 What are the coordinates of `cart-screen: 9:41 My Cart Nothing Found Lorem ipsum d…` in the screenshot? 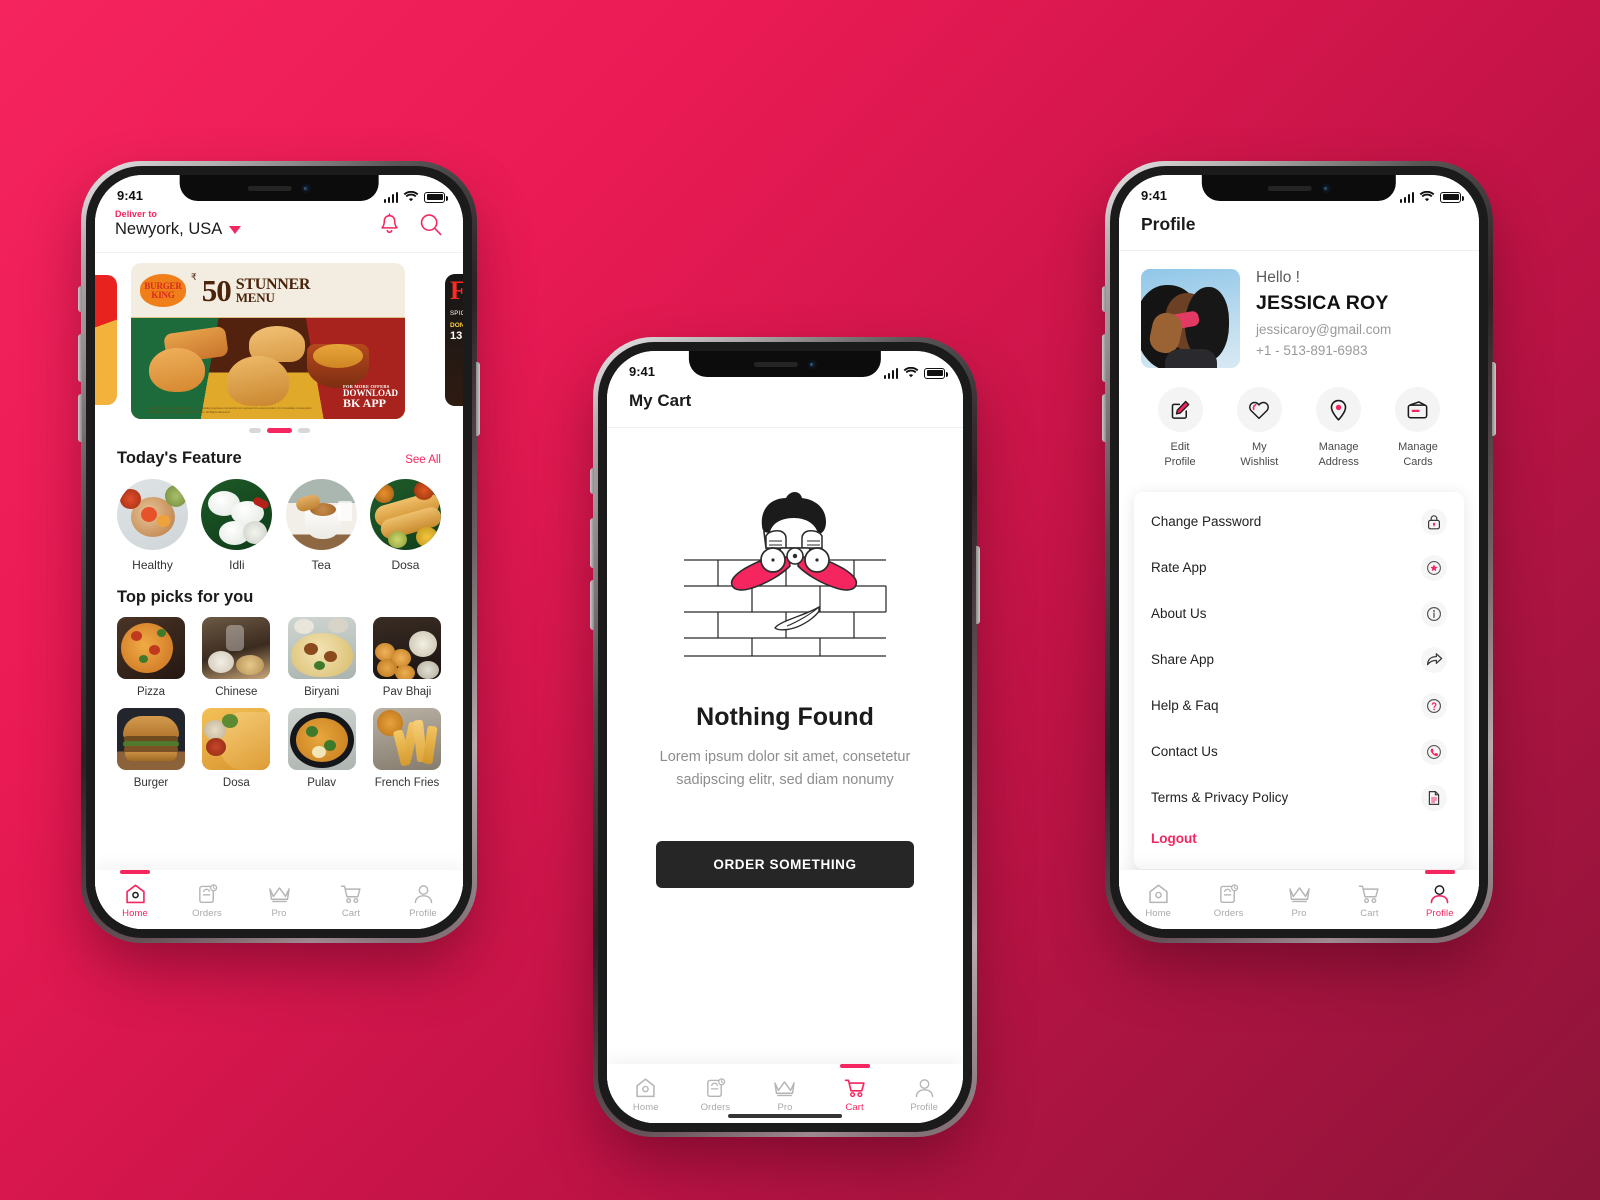 It's located at (785, 737).